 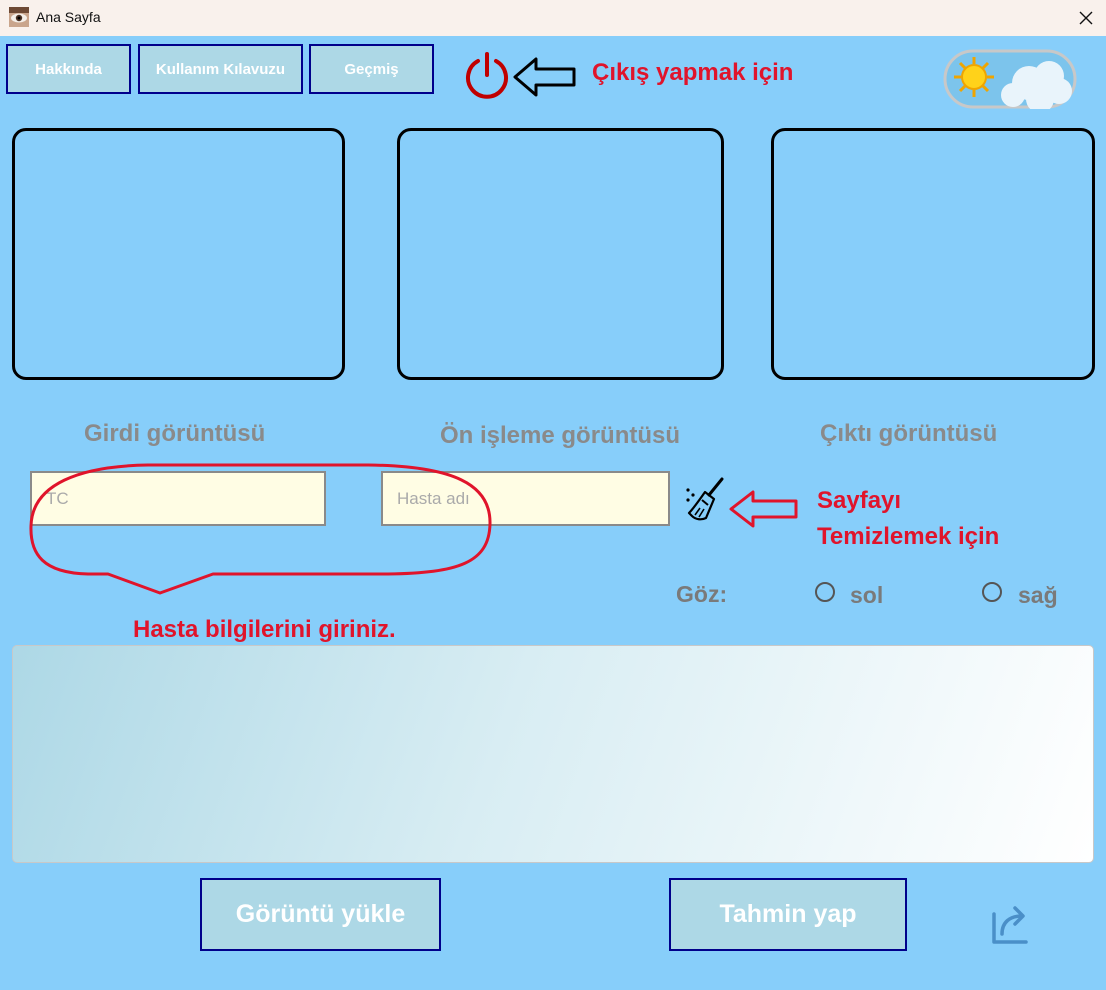 I want to click on close-button, so click(x=1086, y=18).